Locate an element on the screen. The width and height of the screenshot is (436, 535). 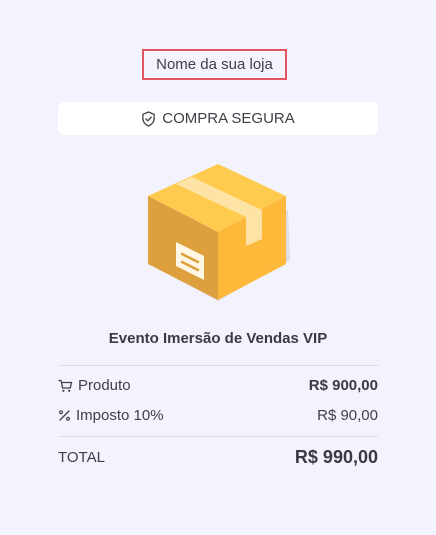
product-title: Evento Imersão de Vendas VIP is located at coordinates (218, 338).